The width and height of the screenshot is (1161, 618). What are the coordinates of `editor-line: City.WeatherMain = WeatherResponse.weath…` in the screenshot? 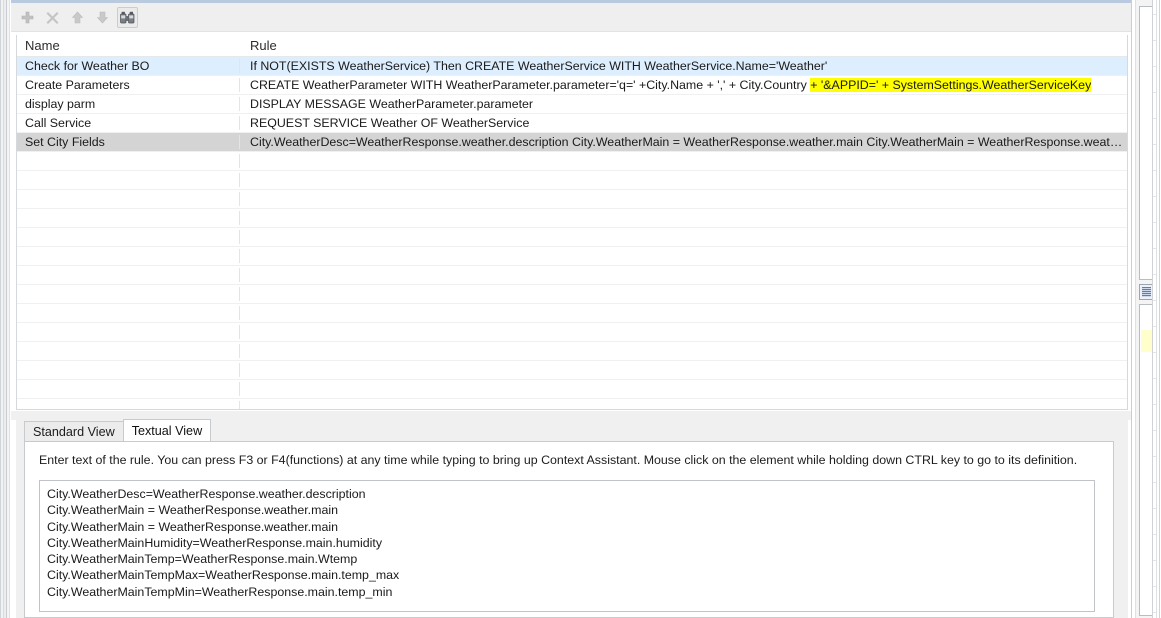 It's located at (192, 510).